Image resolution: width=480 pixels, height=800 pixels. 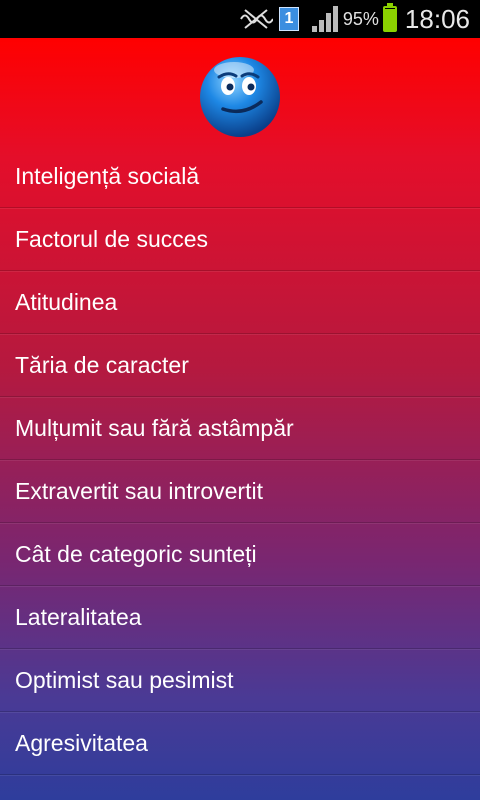 What do you see at coordinates (240, 428) in the screenshot?
I see `menu-item-content-or-restless: Mulțumit sau fără astâmpăr` at bounding box center [240, 428].